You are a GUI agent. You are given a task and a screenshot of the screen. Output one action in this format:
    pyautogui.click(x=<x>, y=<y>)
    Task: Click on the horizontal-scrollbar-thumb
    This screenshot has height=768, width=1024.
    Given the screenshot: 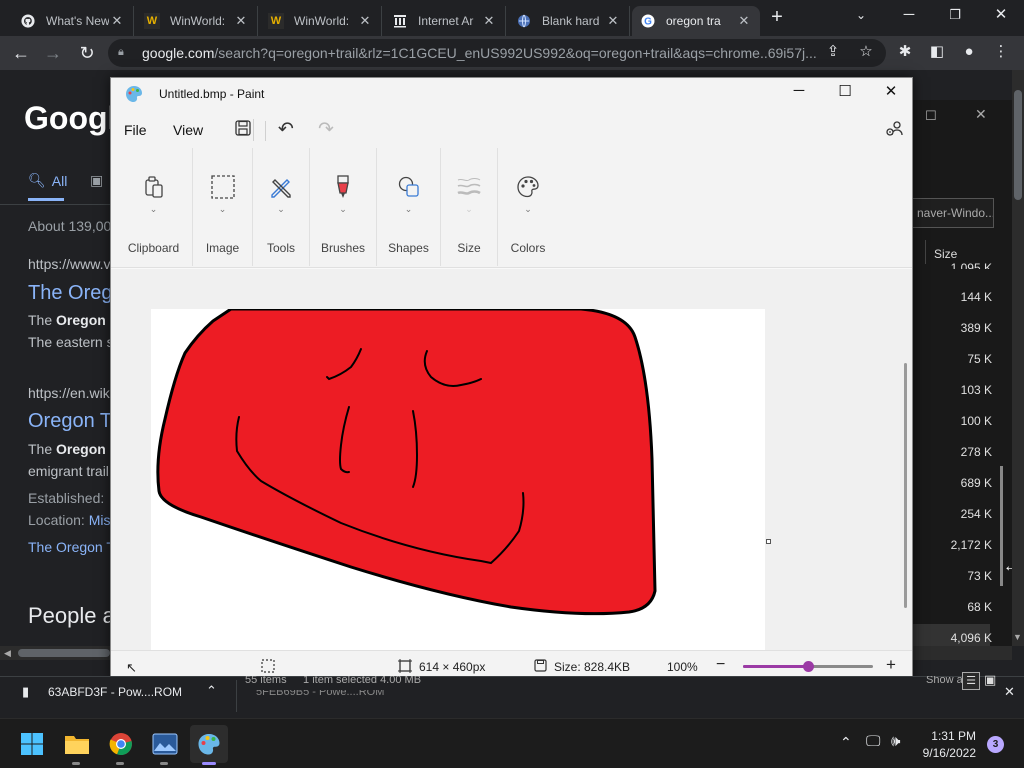 What is the action you would take?
    pyautogui.click(x=64, y=653)
    